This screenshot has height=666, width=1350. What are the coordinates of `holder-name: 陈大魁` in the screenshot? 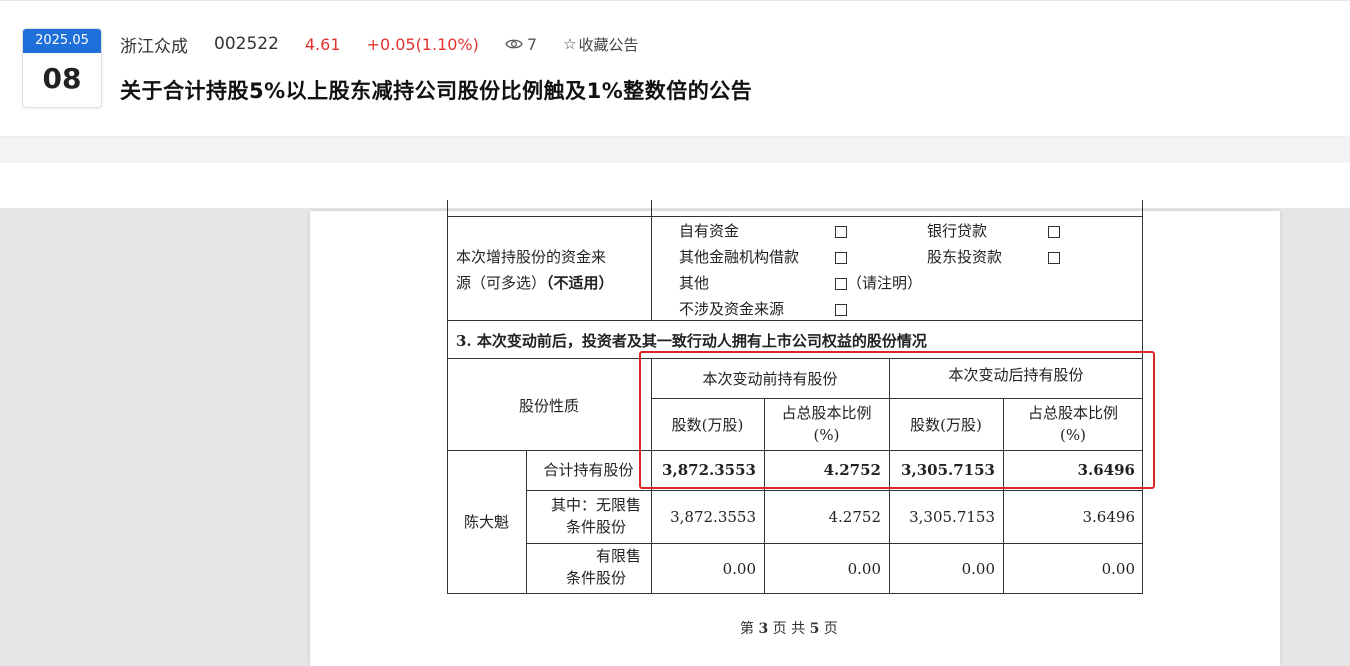 It's located at (486, 522).